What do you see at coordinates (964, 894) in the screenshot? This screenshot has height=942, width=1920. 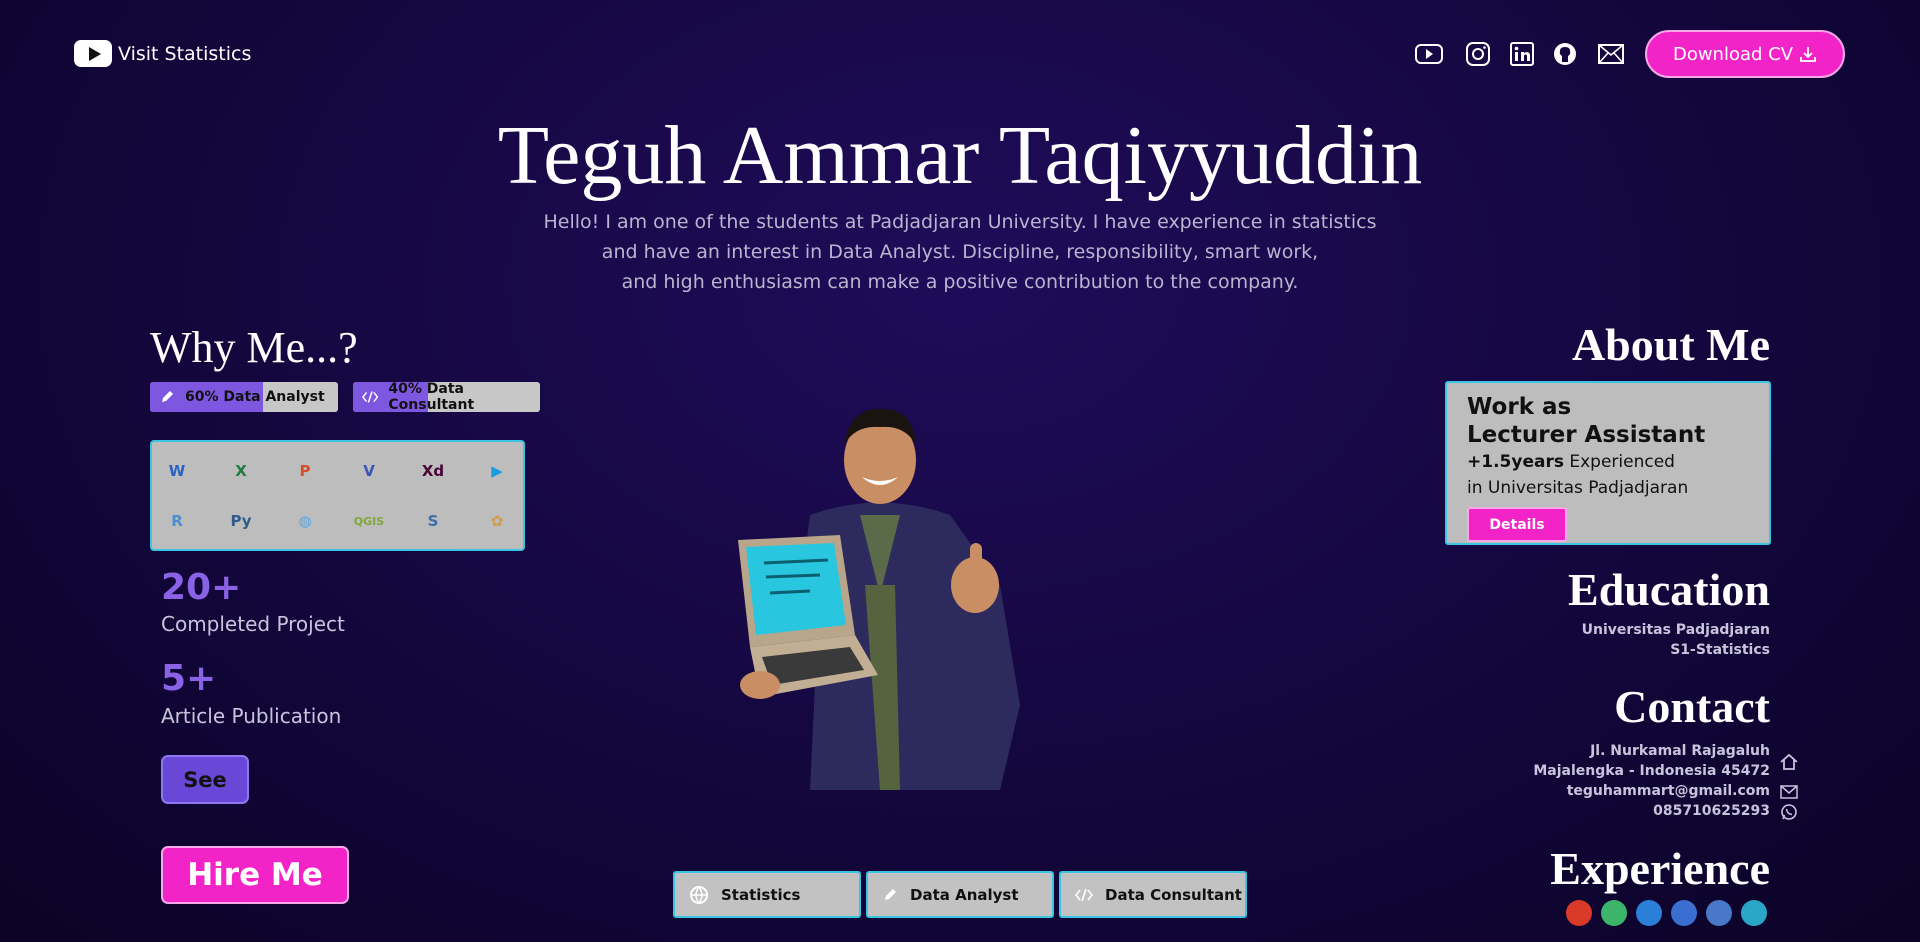 I see `tab-label: Data Analyst` at bounding box center [964, 894].